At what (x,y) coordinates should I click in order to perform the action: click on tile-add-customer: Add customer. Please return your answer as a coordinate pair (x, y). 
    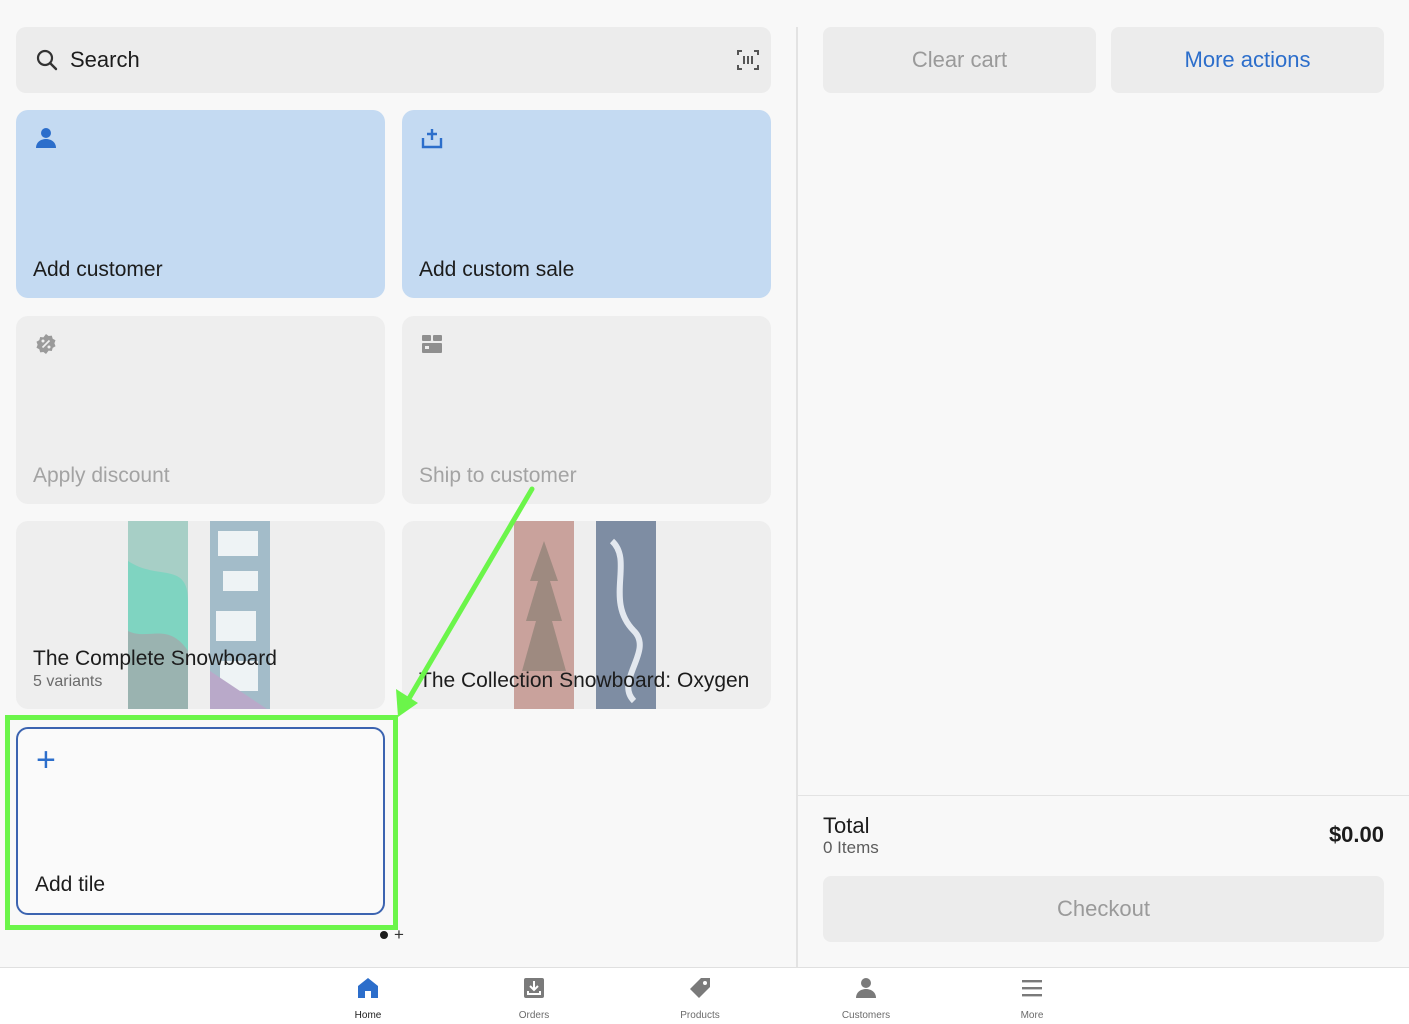
    Looking at the image, I should click on (200, 204).